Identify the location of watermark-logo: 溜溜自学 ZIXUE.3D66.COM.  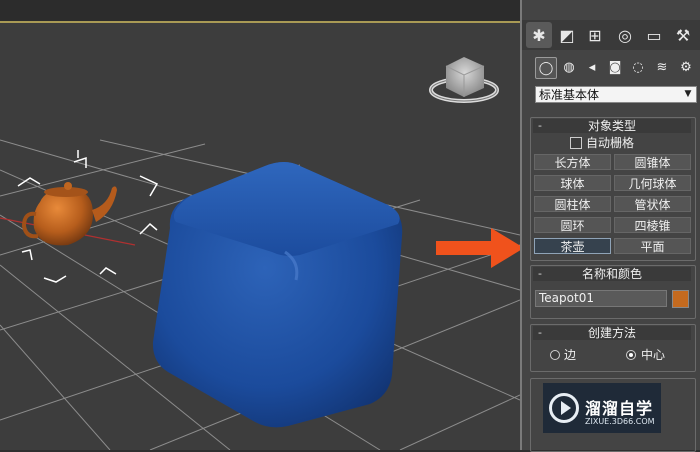
(602, 408).